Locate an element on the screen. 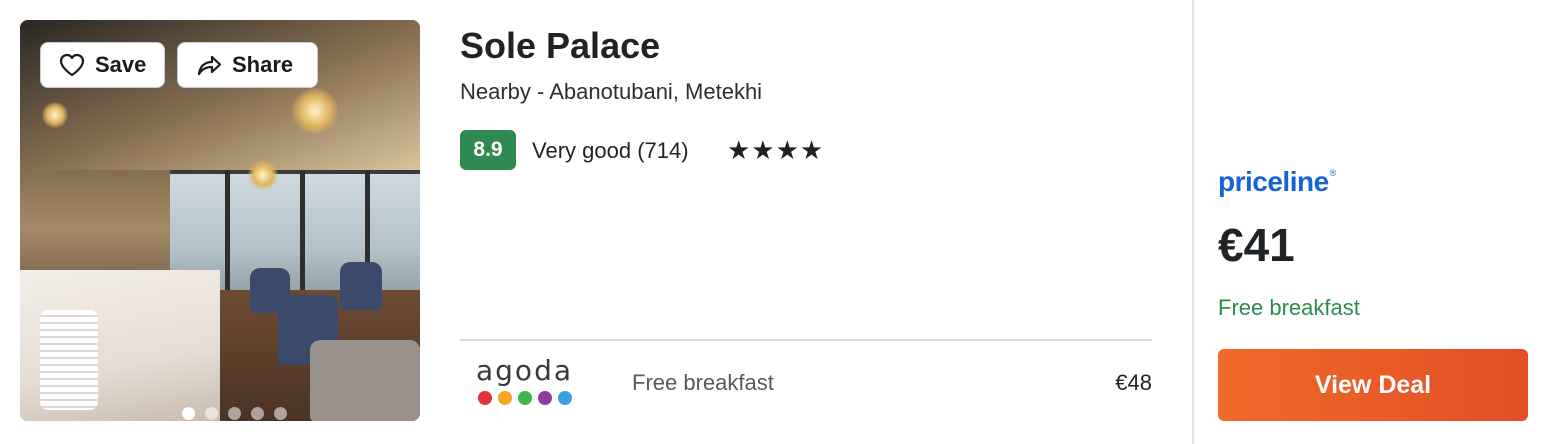 The height and width of the screenshot is (444, 1546). view-deal-button: View Deal is located at coordinates (1373, 385).